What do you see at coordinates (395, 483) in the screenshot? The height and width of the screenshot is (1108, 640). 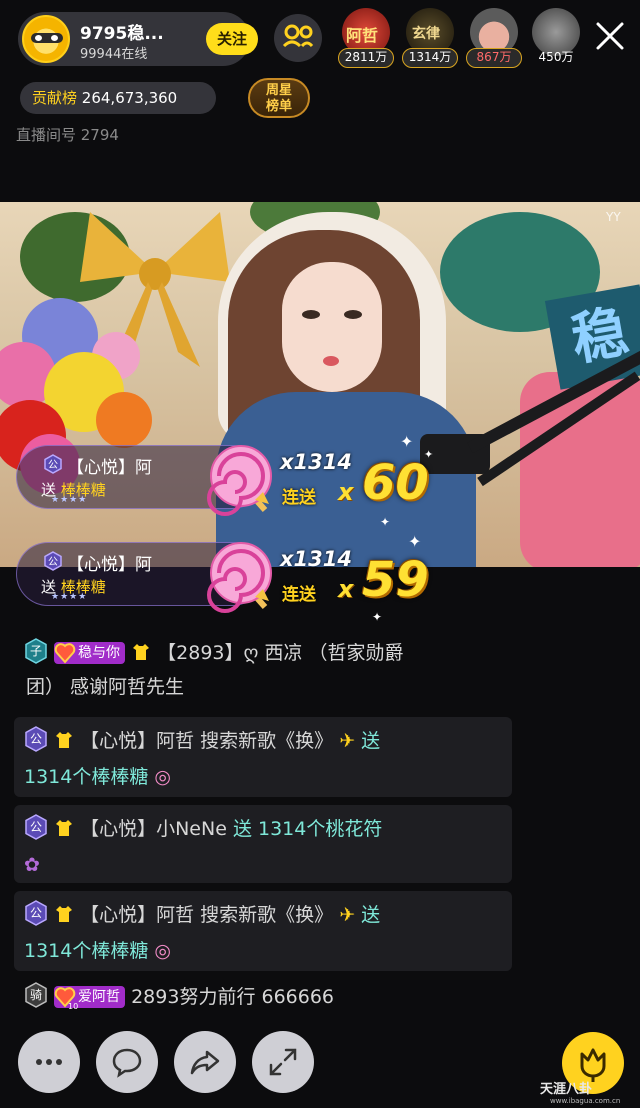 I see `combo-count: 60` at bounding box center [395, 483].